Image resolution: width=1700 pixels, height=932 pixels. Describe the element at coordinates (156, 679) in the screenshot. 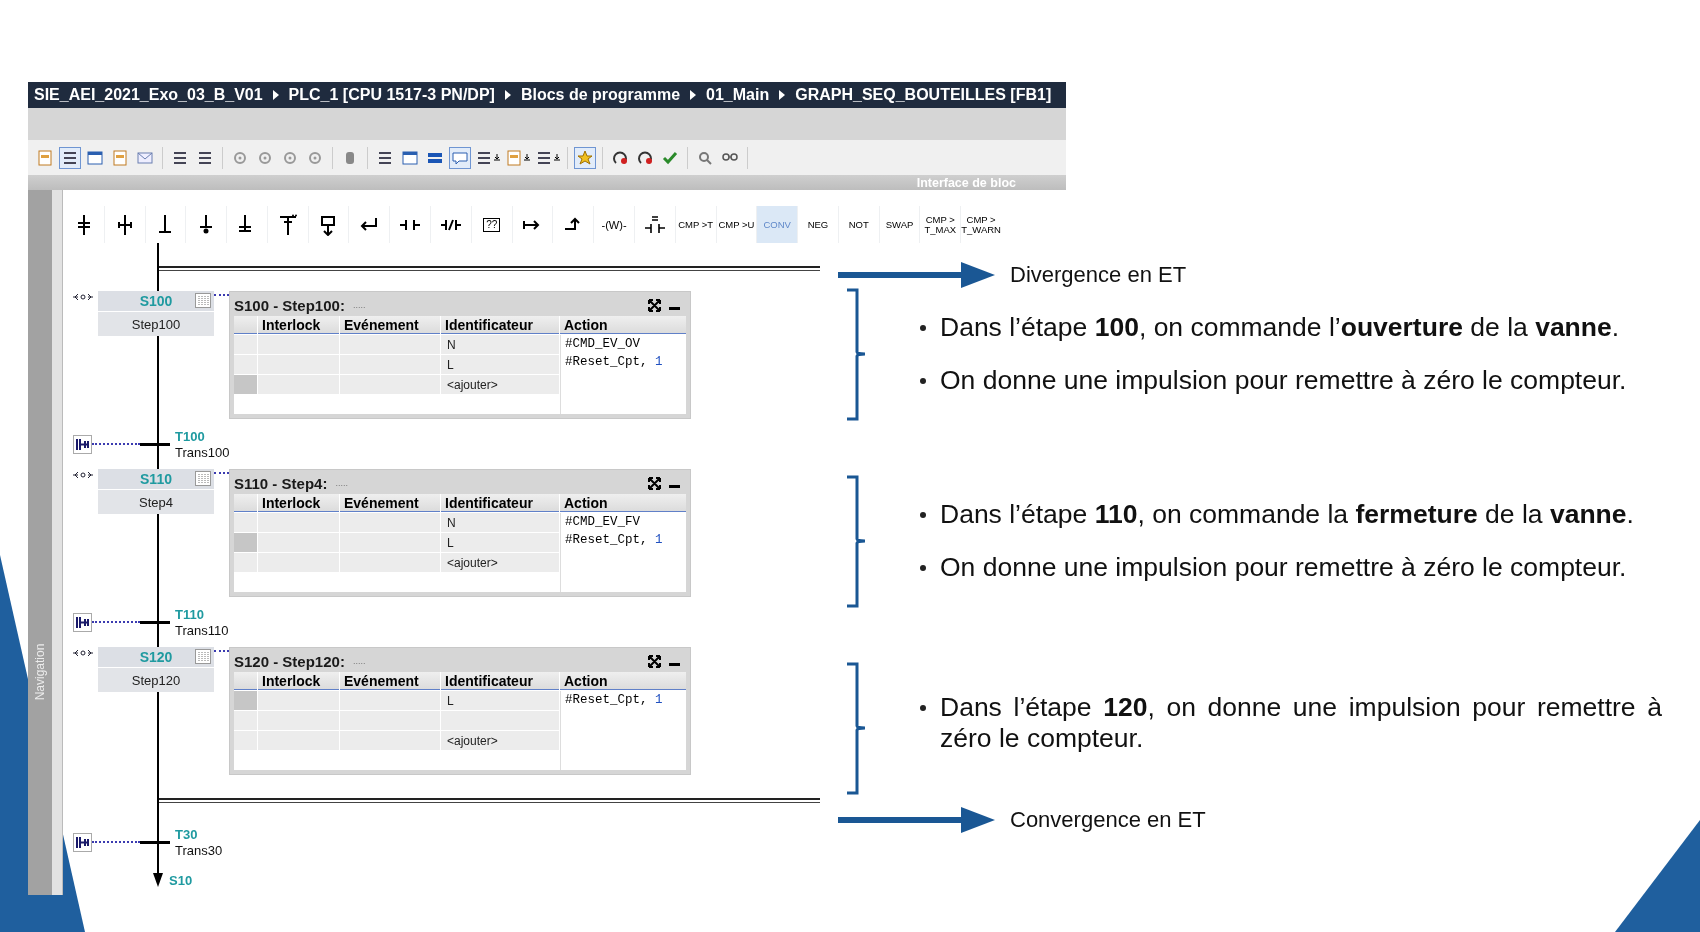

I see `step-name: Step120` at that location.